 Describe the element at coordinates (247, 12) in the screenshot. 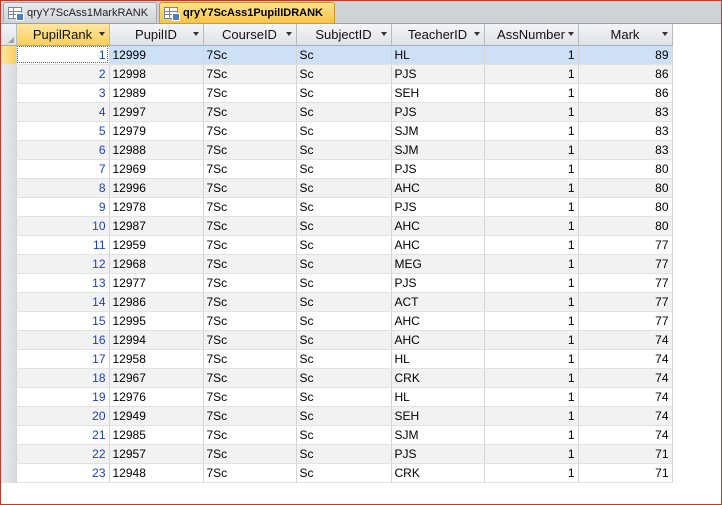

I see `tab-qry-pupilid-rank: qryY7ScAss1PupilIDRANK` at that location.